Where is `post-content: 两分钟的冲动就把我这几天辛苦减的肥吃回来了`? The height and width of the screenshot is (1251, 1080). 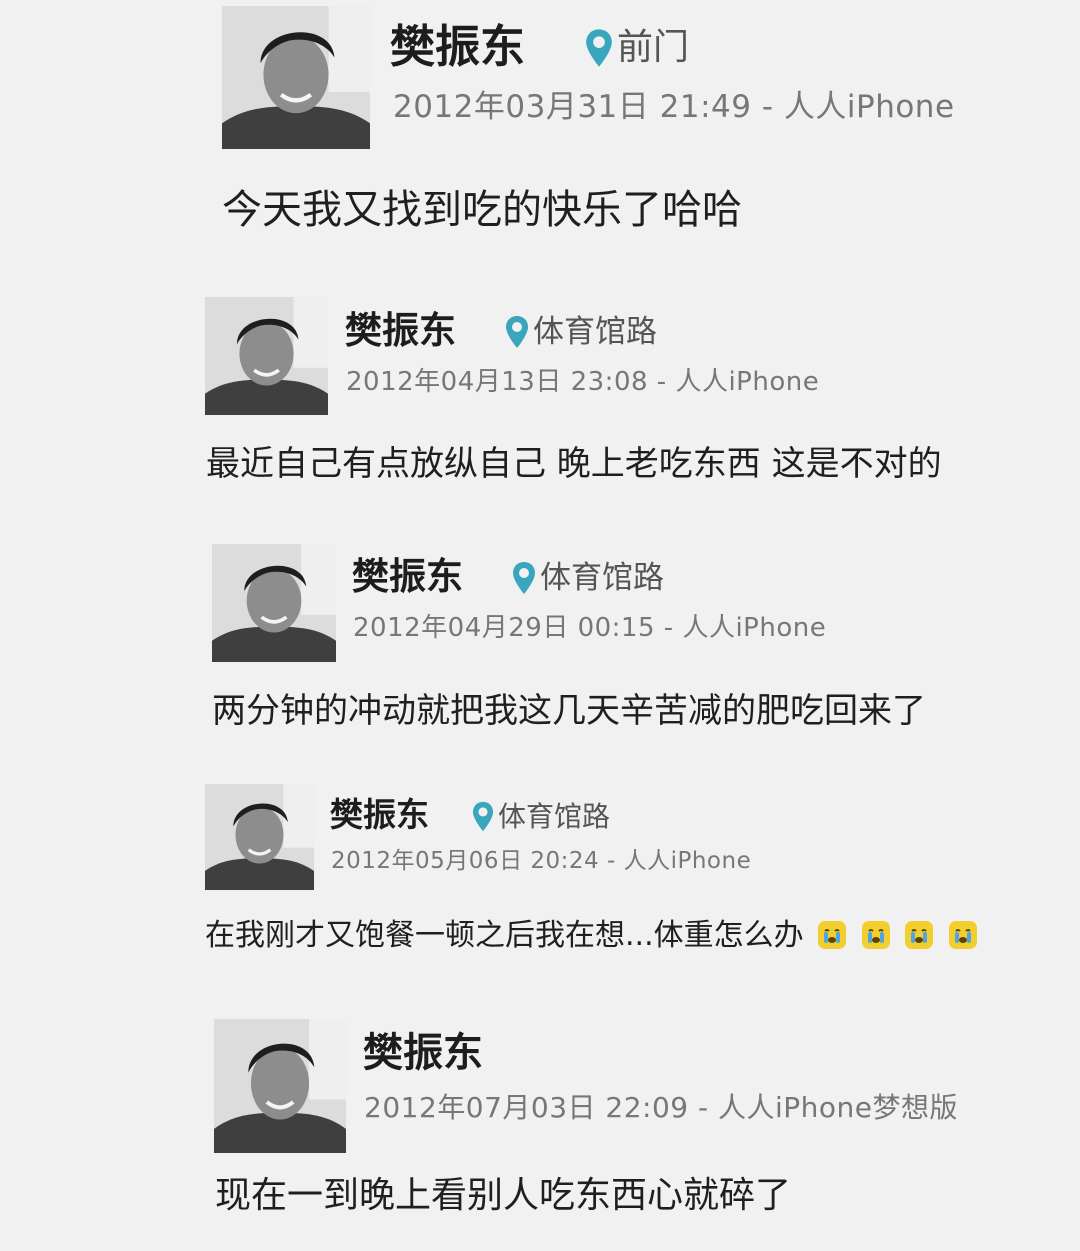
post-content: 两分钟的冲动就把我这几天辛苦减的肥吃回来了 is located at coordinates (569, 711).